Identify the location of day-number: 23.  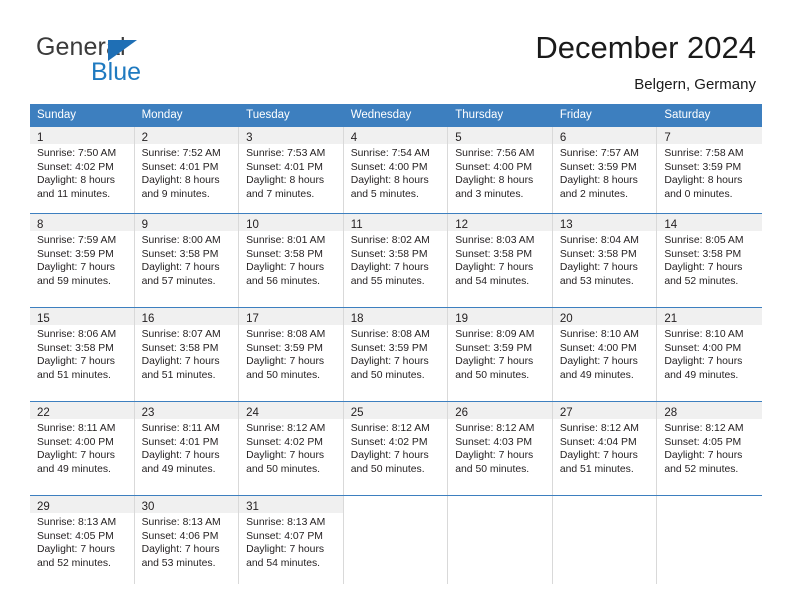
(148, 413).